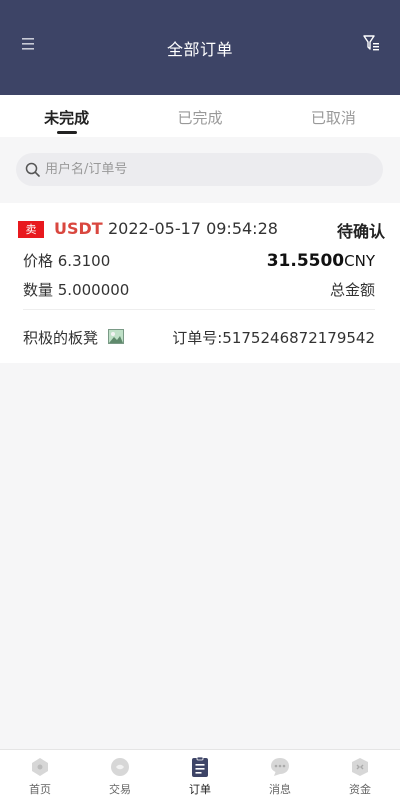 Image resolution: width=400 pixels, height=797 pixels. I want to click on tab-completed: 已完成, so click(199, 116).